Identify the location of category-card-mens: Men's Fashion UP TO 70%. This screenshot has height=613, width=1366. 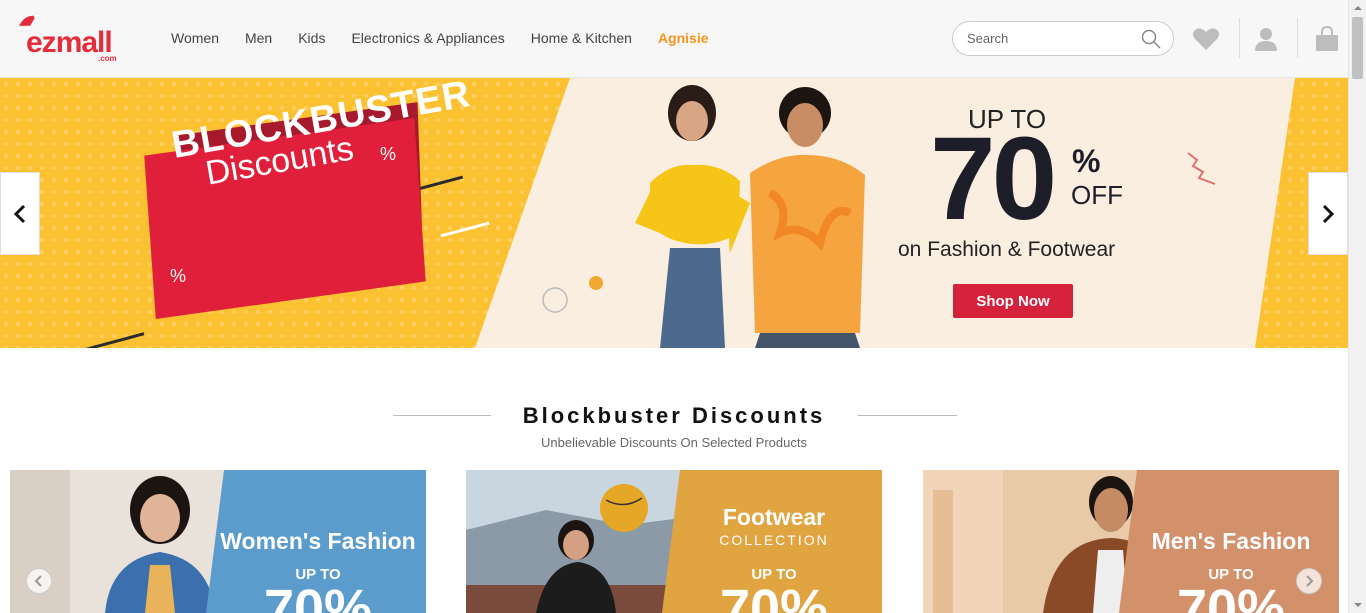
(1131, 541).